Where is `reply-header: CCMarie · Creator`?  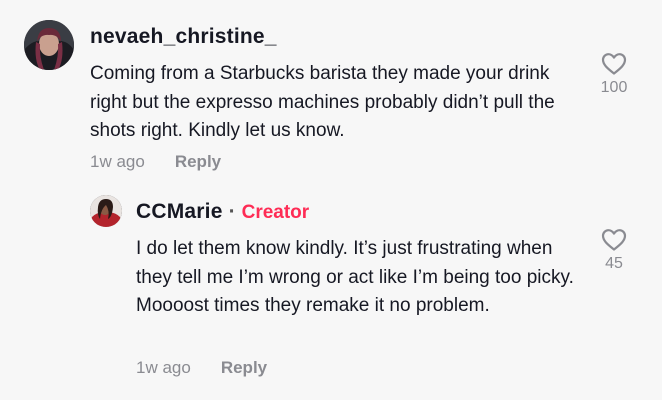 reply-header: CCMarie · Creator is located at coordinates (222, 212).